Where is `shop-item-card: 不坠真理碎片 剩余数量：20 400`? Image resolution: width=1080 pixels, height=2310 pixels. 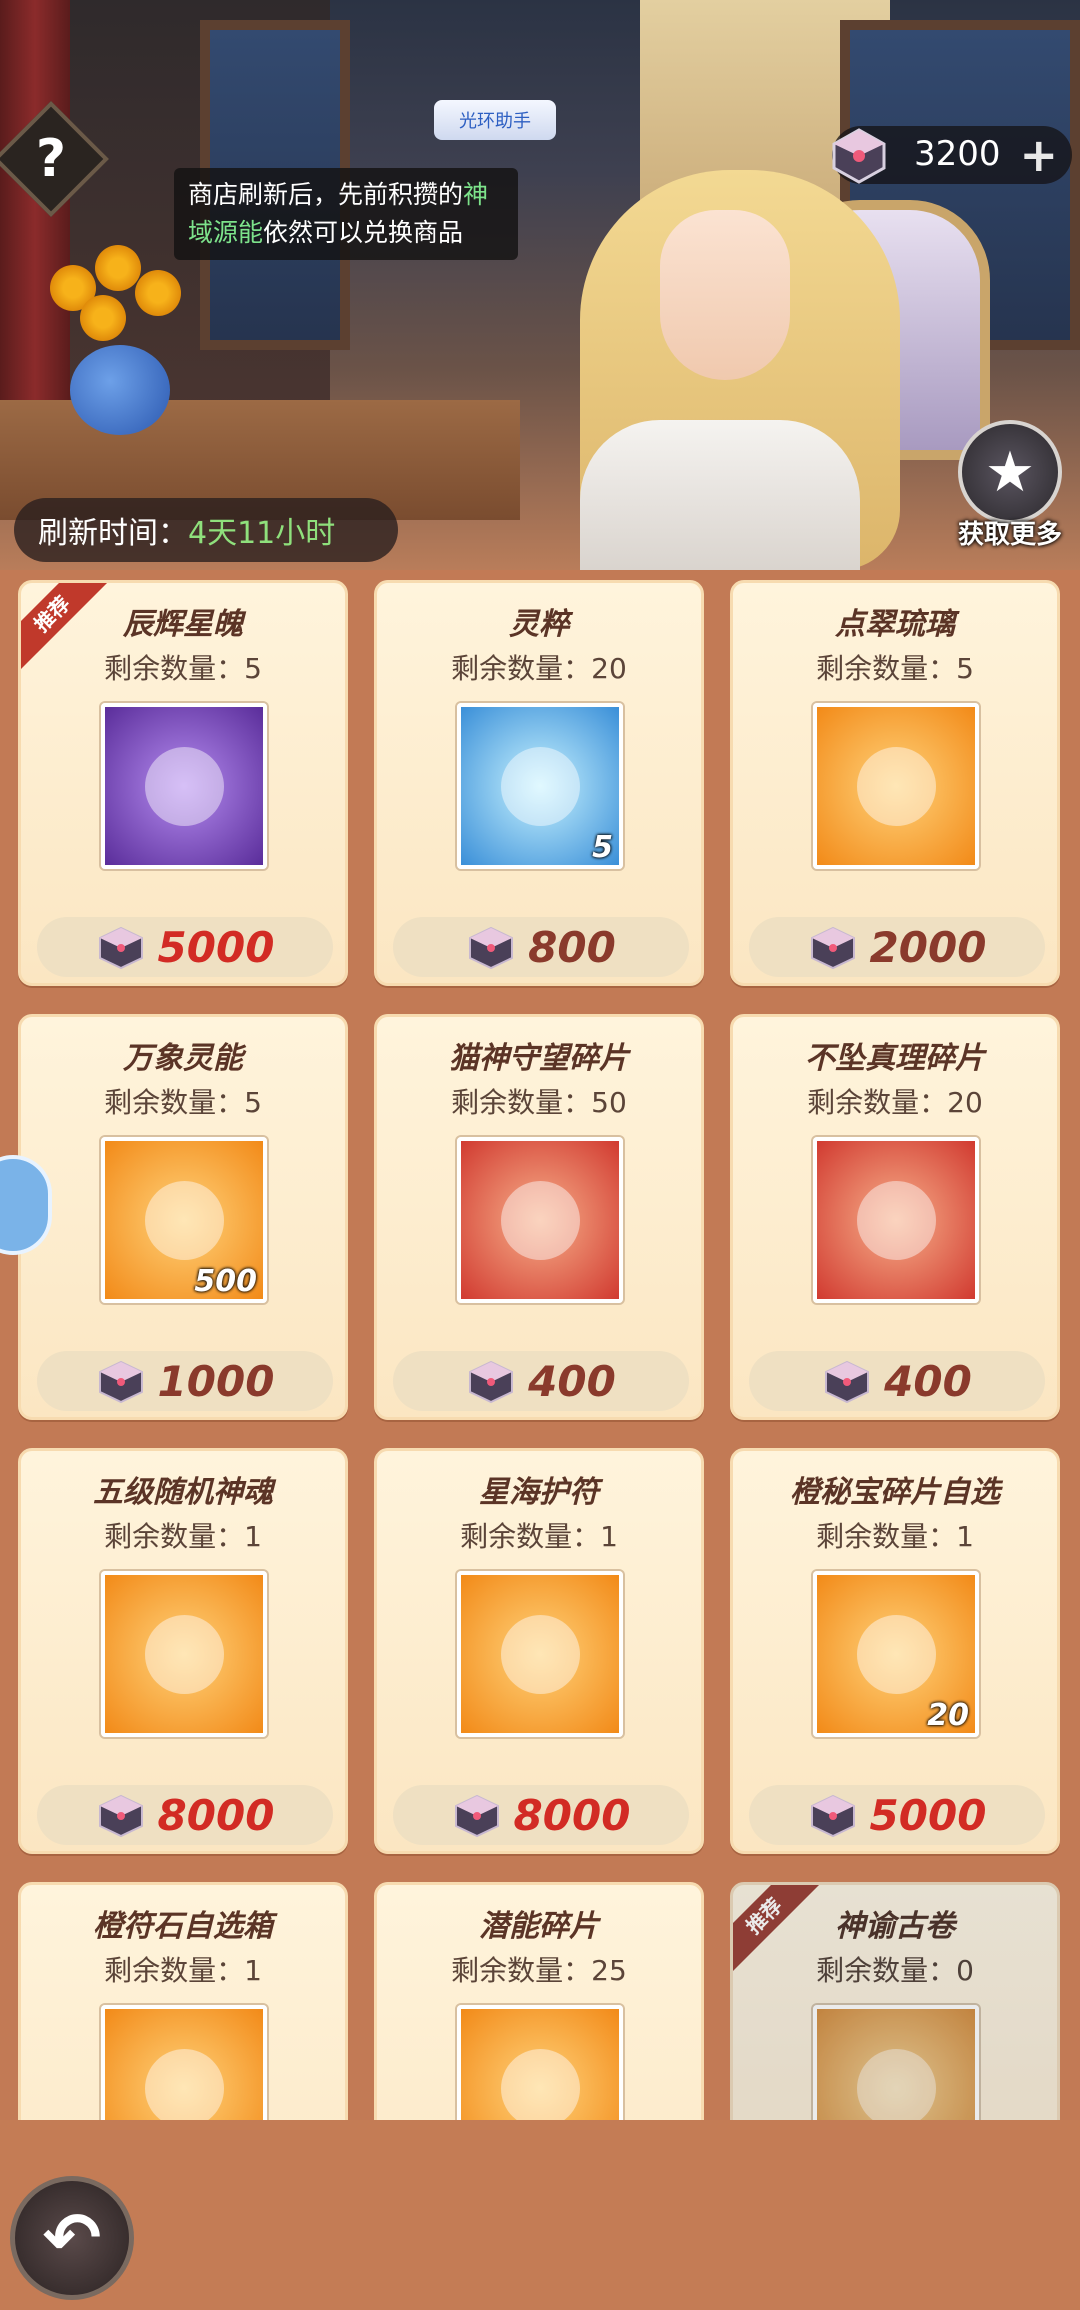 shop-item-card: 不坠真理碎片 剩余数量：20 400 is located at coordinates (895, 1217).